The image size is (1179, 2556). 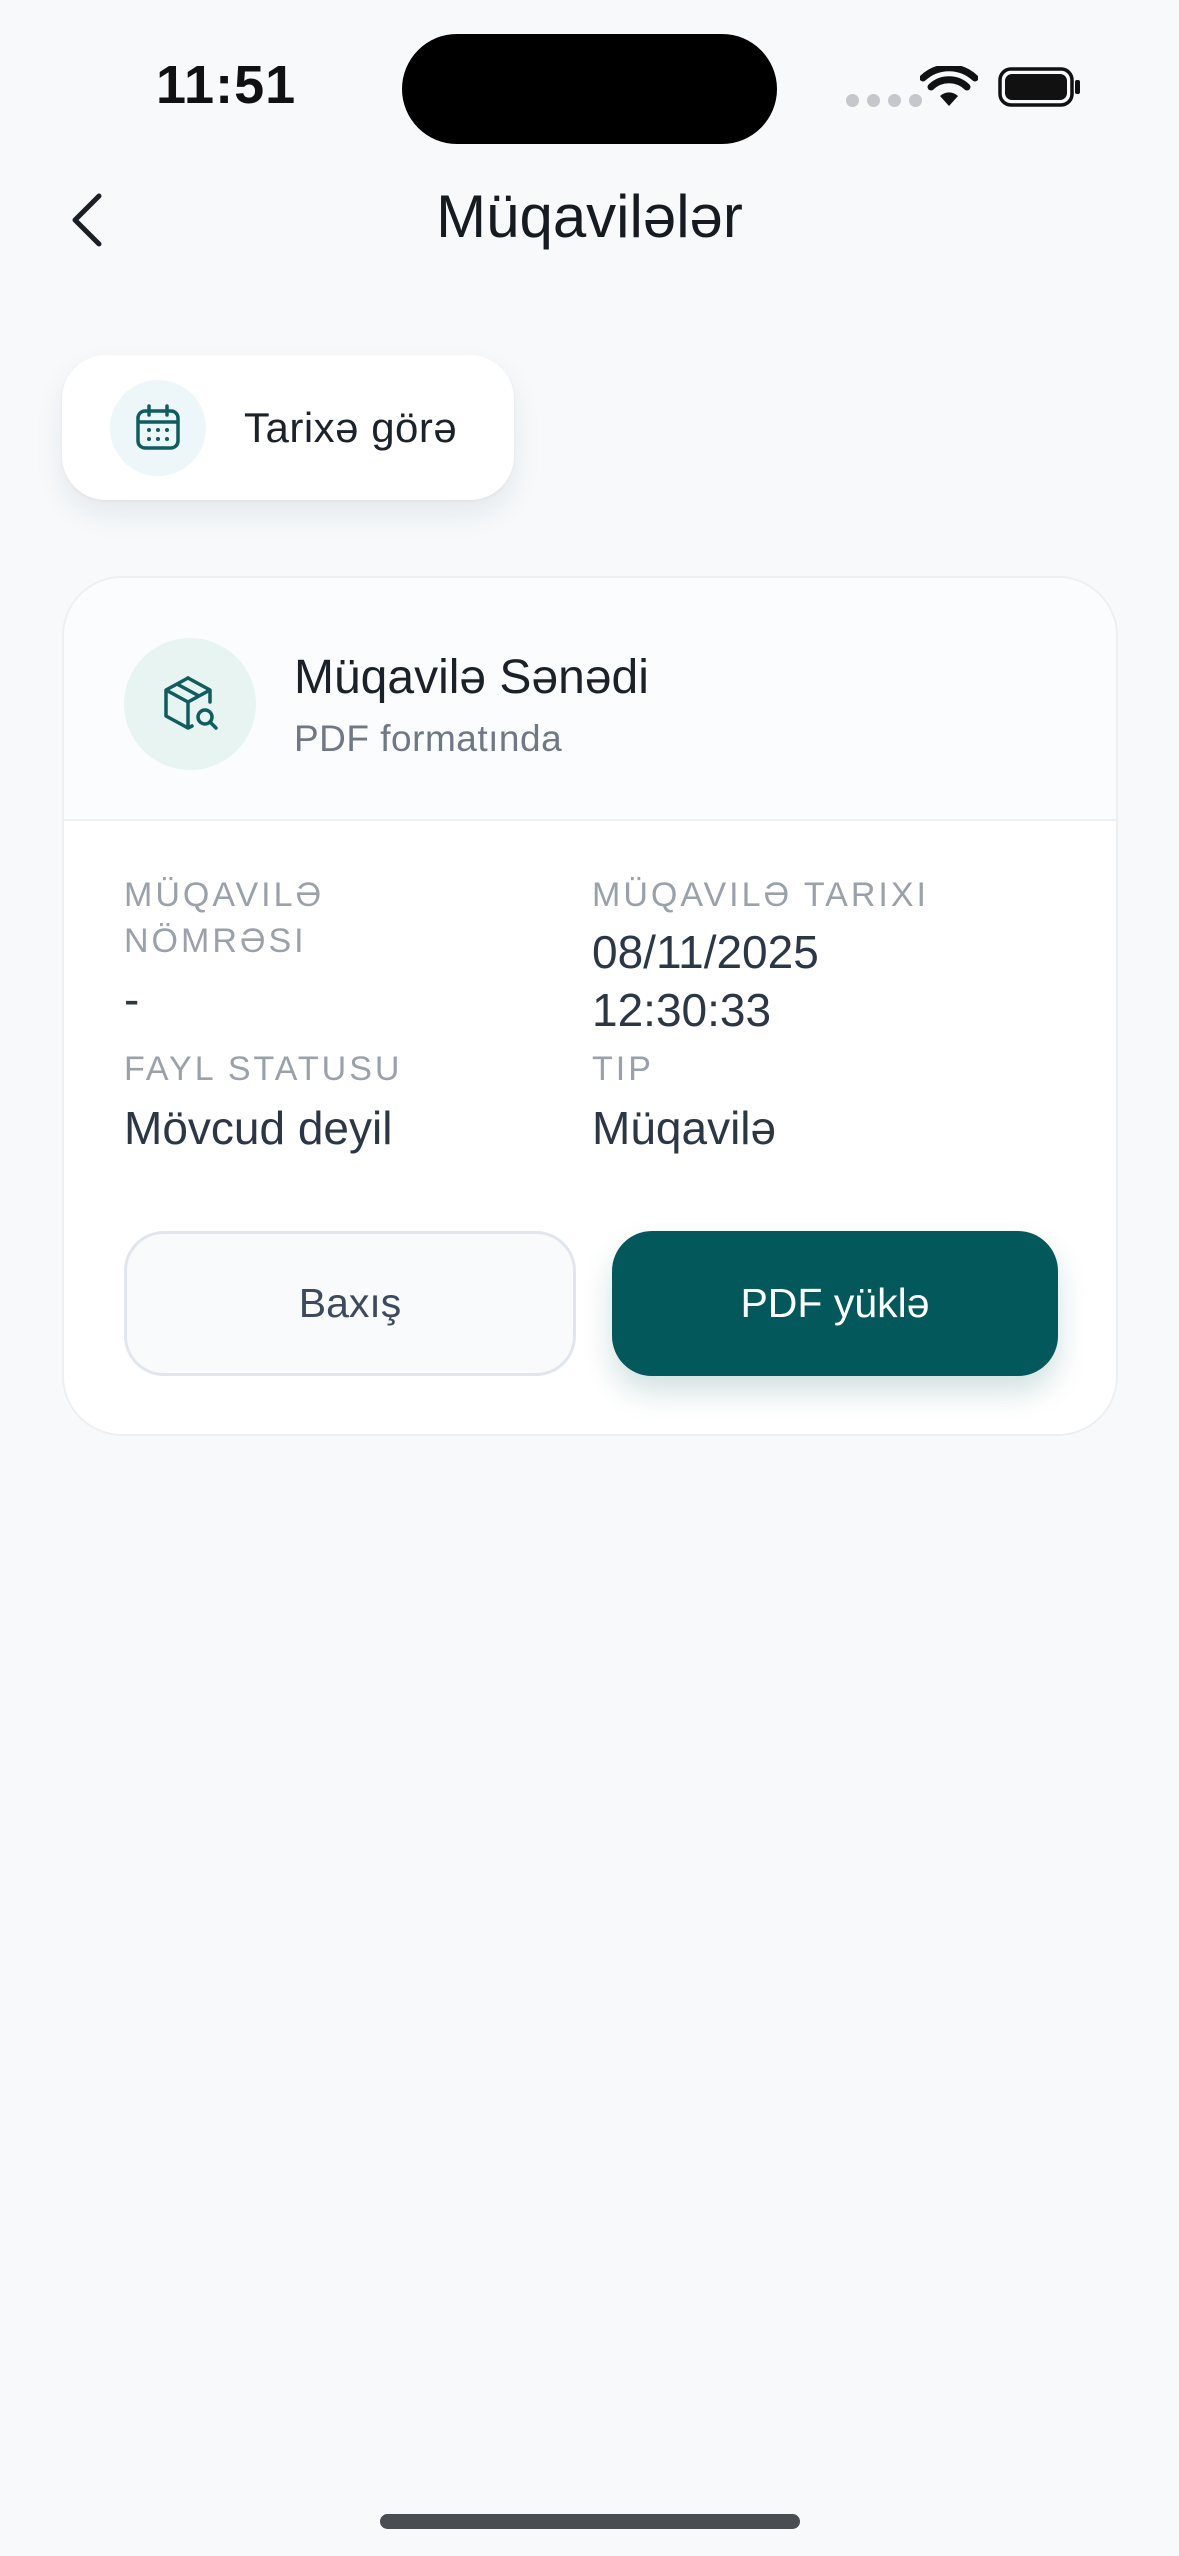 I want to click on wifi-icon, so click(x=949, y=86).